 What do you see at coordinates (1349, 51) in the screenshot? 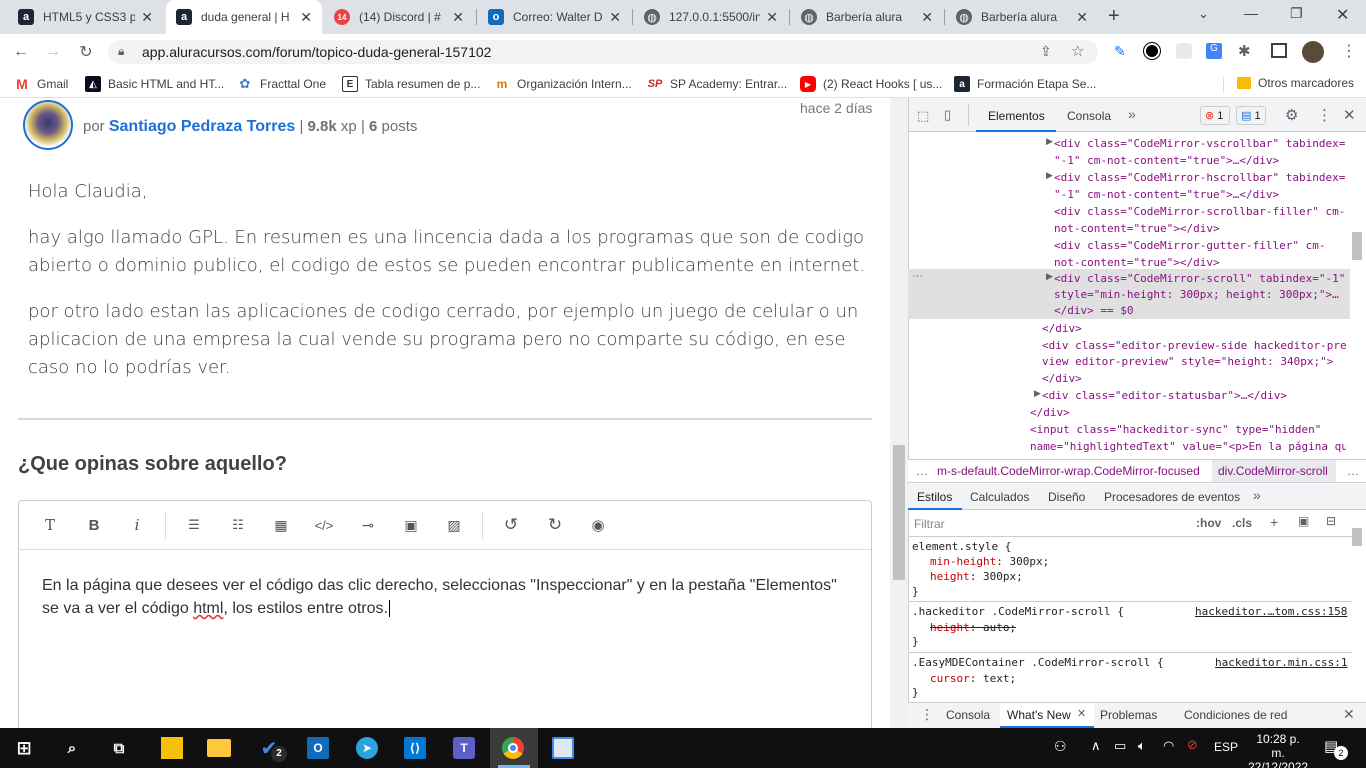
I see `menu-icon: ⋮` at bounding box center [1349, 51].